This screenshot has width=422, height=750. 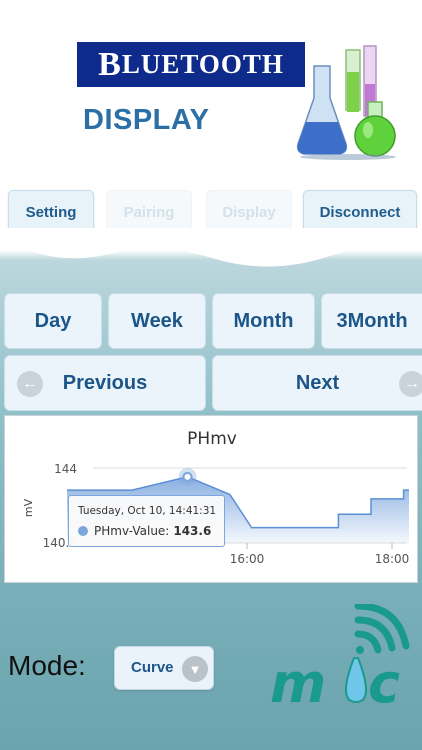 I want to click on display-button-label: Display, so click(x=249, y=212).